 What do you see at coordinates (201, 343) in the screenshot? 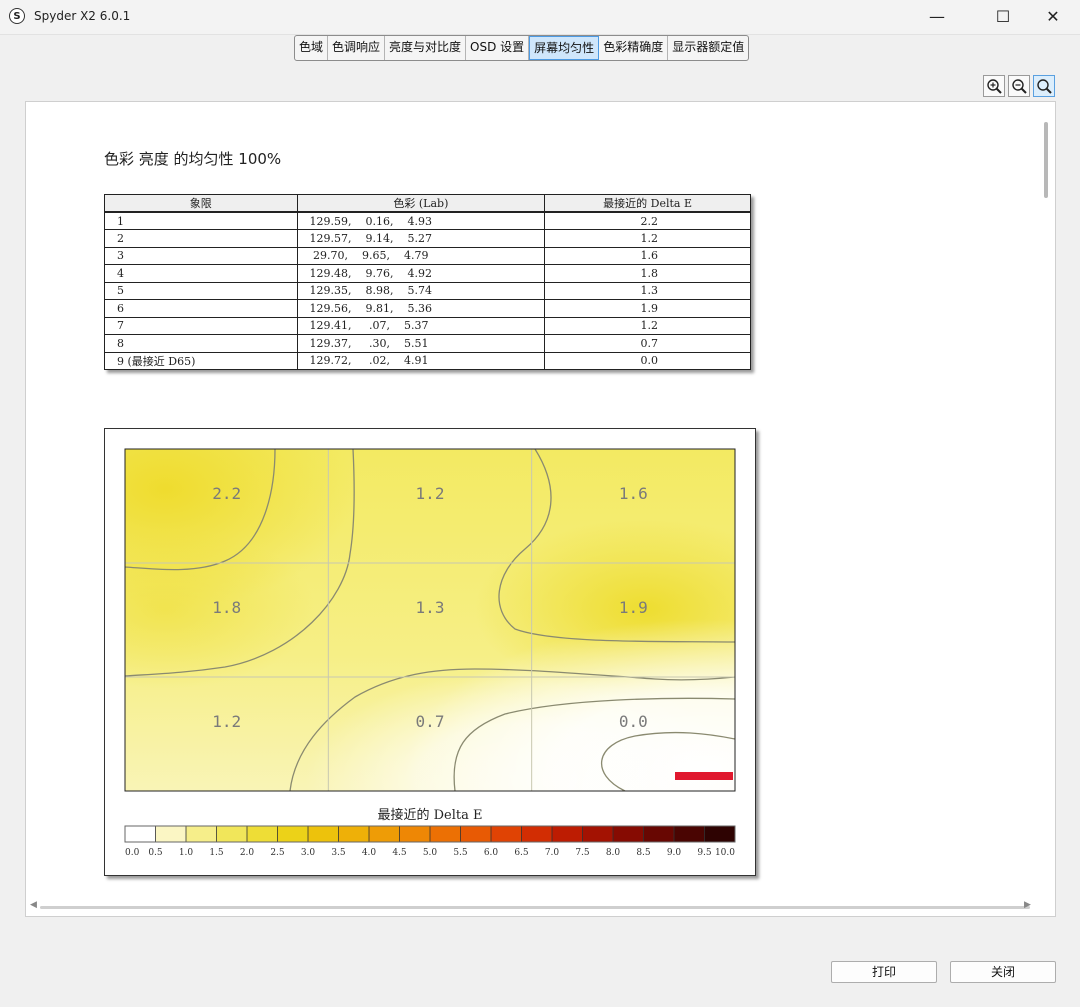
I see `cell-quadrant: 8` at bounding box center [201, 343].